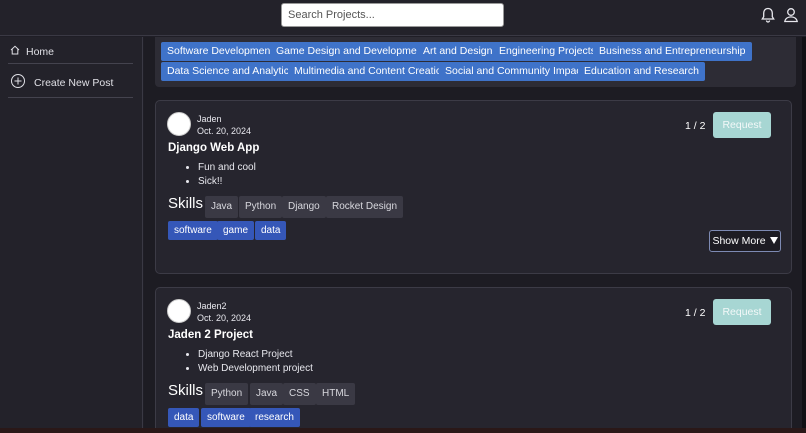 This screenshot has height=433, width=806. I want to click on tag-chip: game, so click(236, 230).